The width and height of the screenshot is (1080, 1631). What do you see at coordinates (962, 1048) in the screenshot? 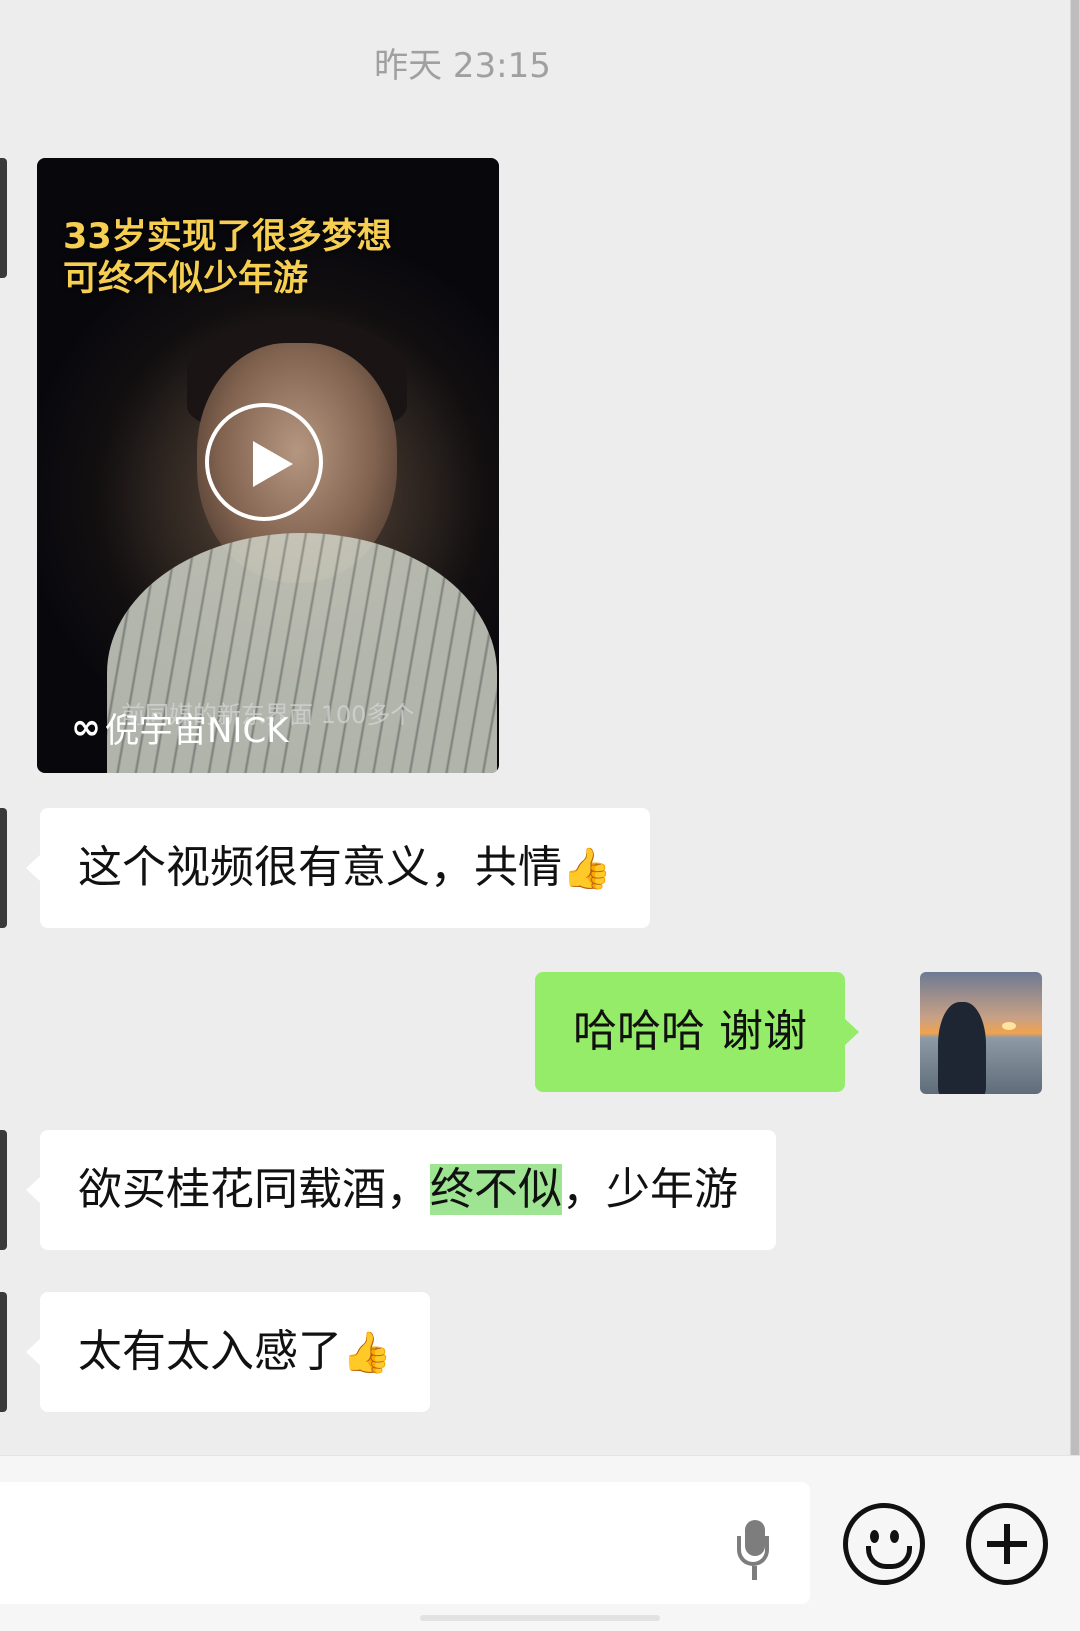
I see `avatar-person` at bounding box center [962, 1048].